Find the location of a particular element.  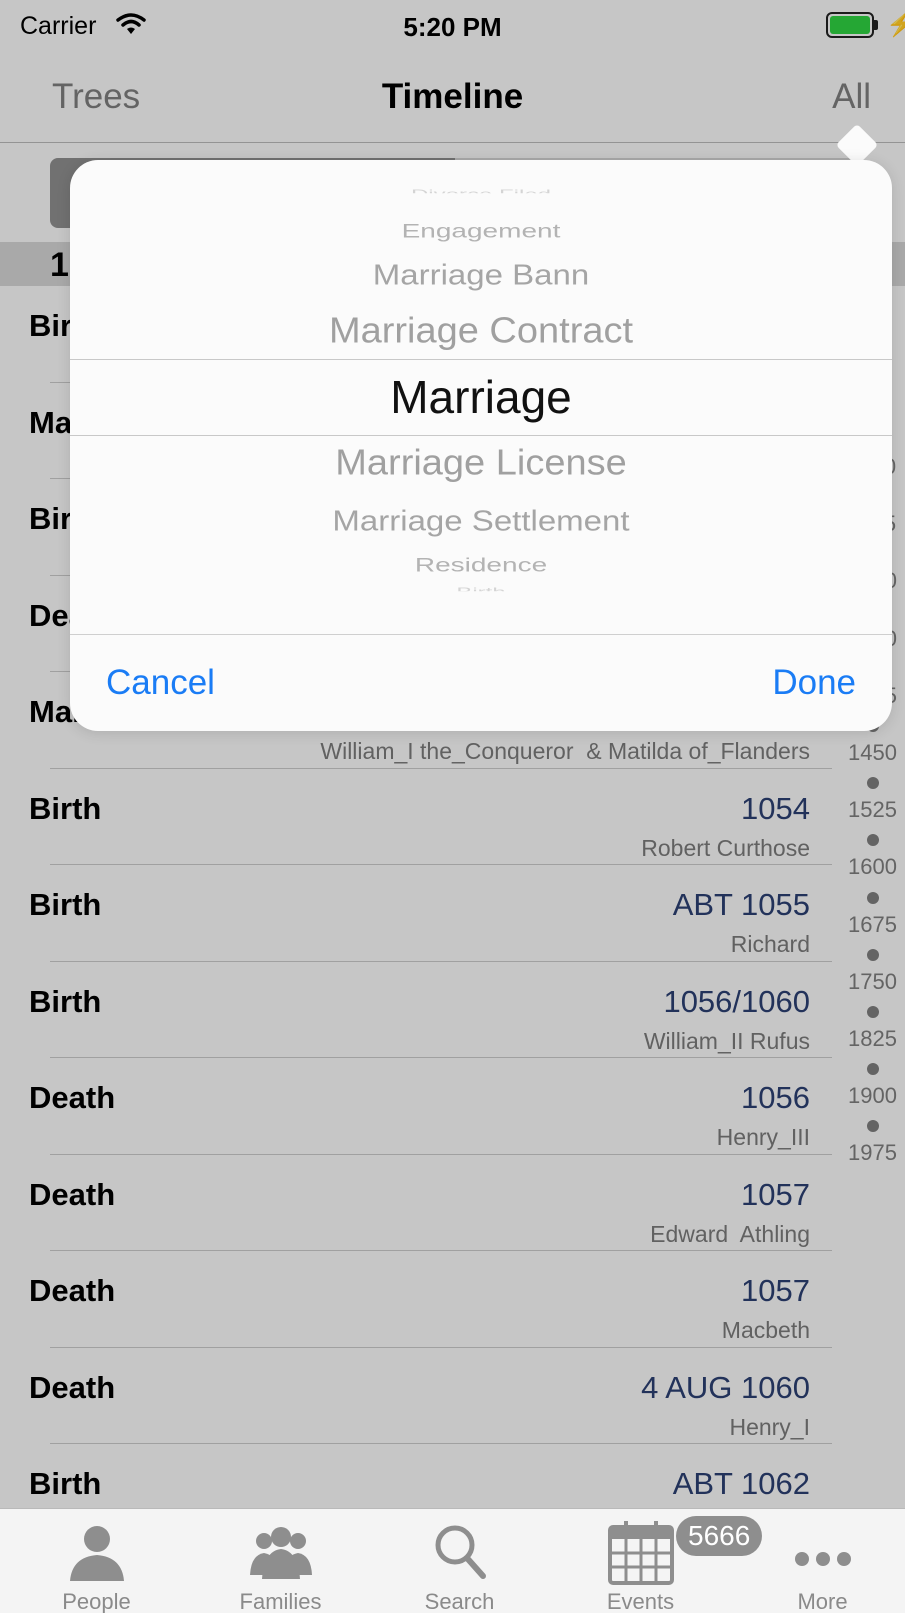

event-date: ABT 1062 is located at coordinates (741, 1483).